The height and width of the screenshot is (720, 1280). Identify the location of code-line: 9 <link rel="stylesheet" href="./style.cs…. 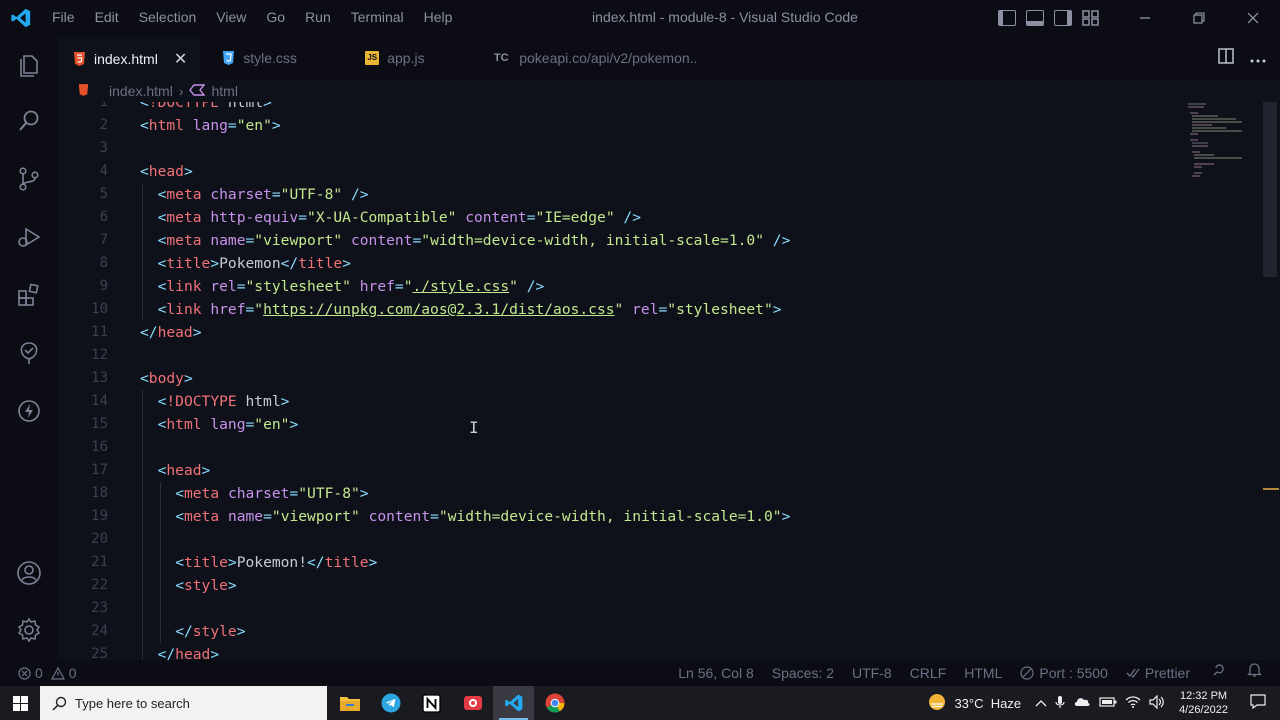
(648, 286).